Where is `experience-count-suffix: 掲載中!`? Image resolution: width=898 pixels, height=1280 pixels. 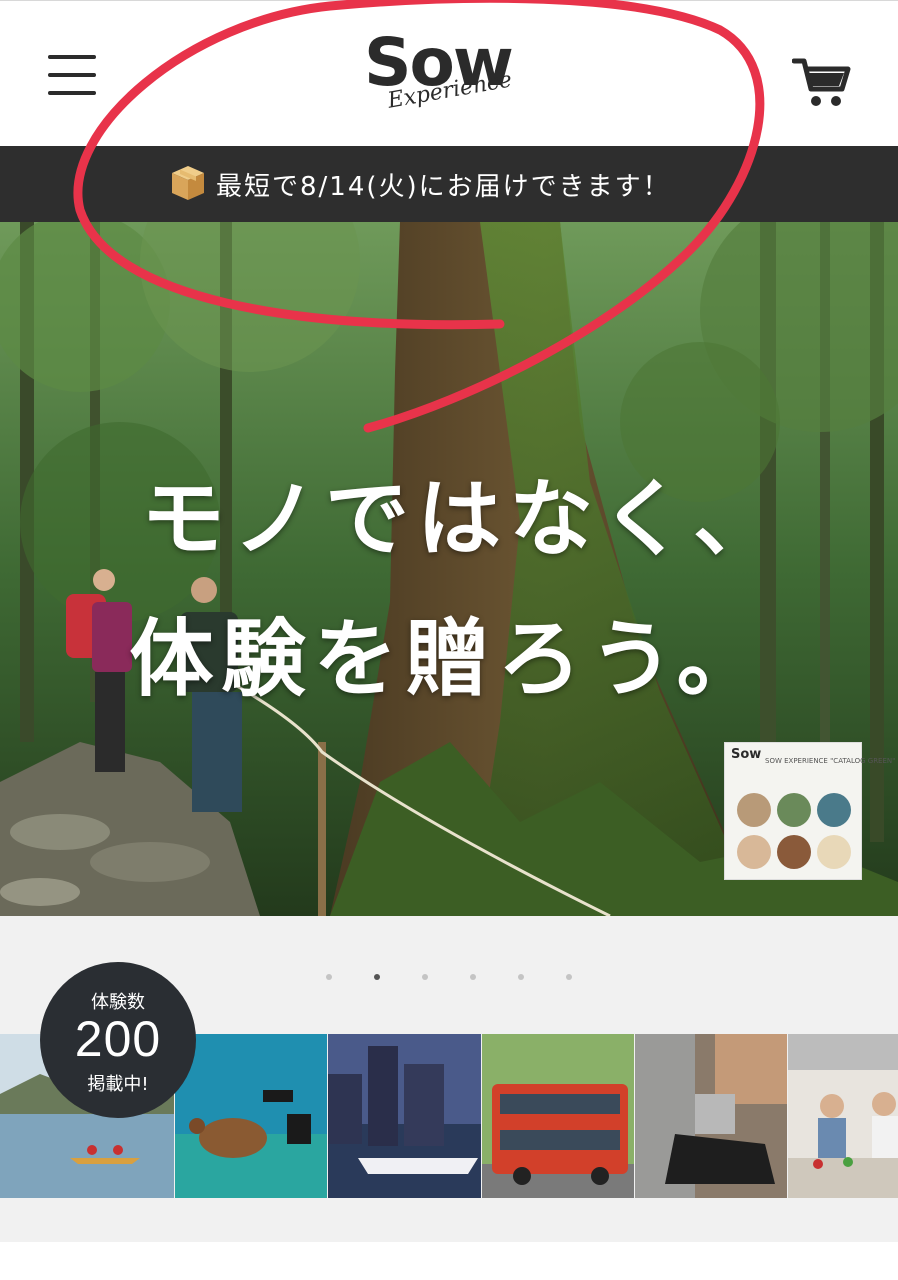
experience-count-suffix: 掲載中! is located at coordinates (118, 1084).